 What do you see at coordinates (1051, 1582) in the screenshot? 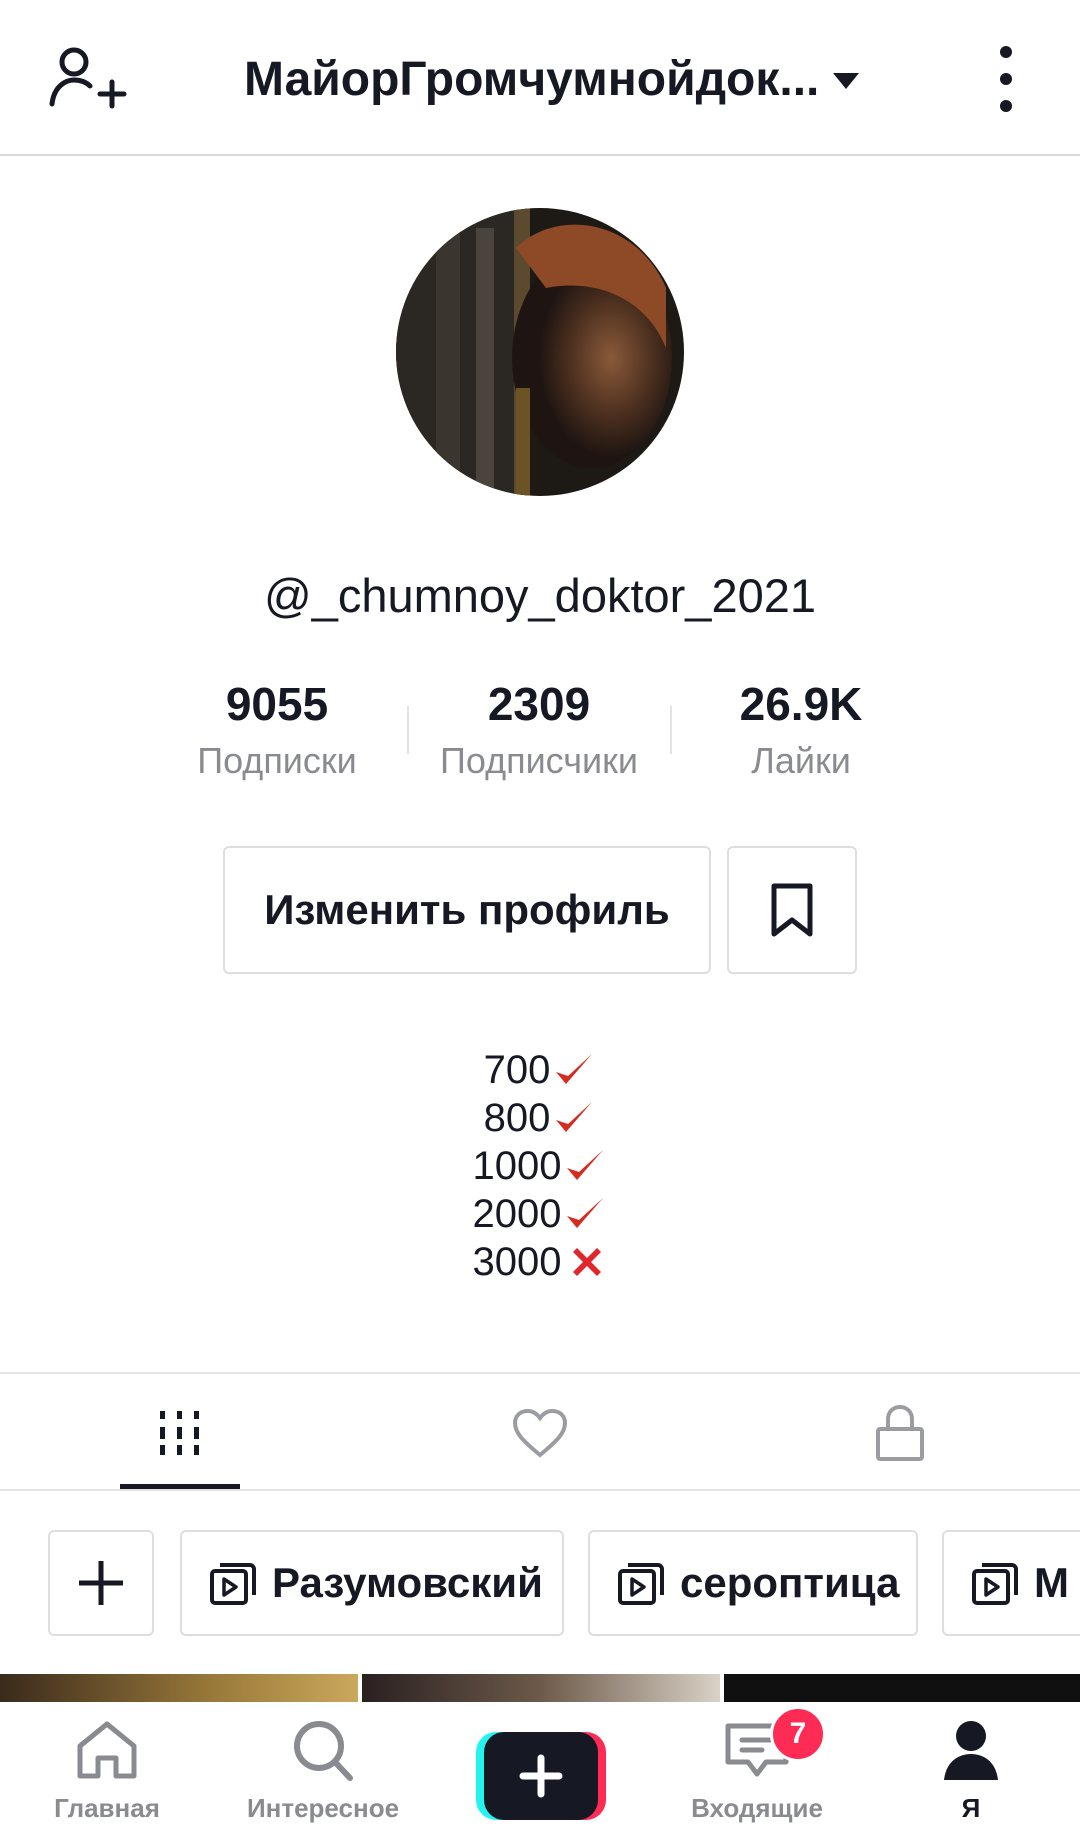
I see `playlist-label: М` at bounding box center [1051, 1582].